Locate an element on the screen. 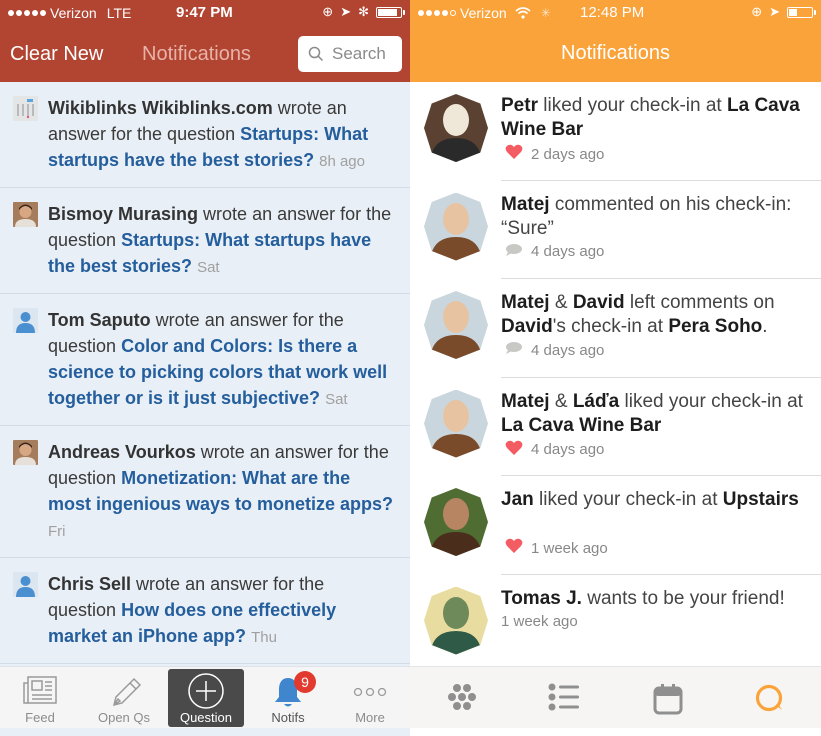 Image resolution: width=821 pixels, height=736 pixels. activity-spinner-icon: ✳ is located at coordinates (545, 13).